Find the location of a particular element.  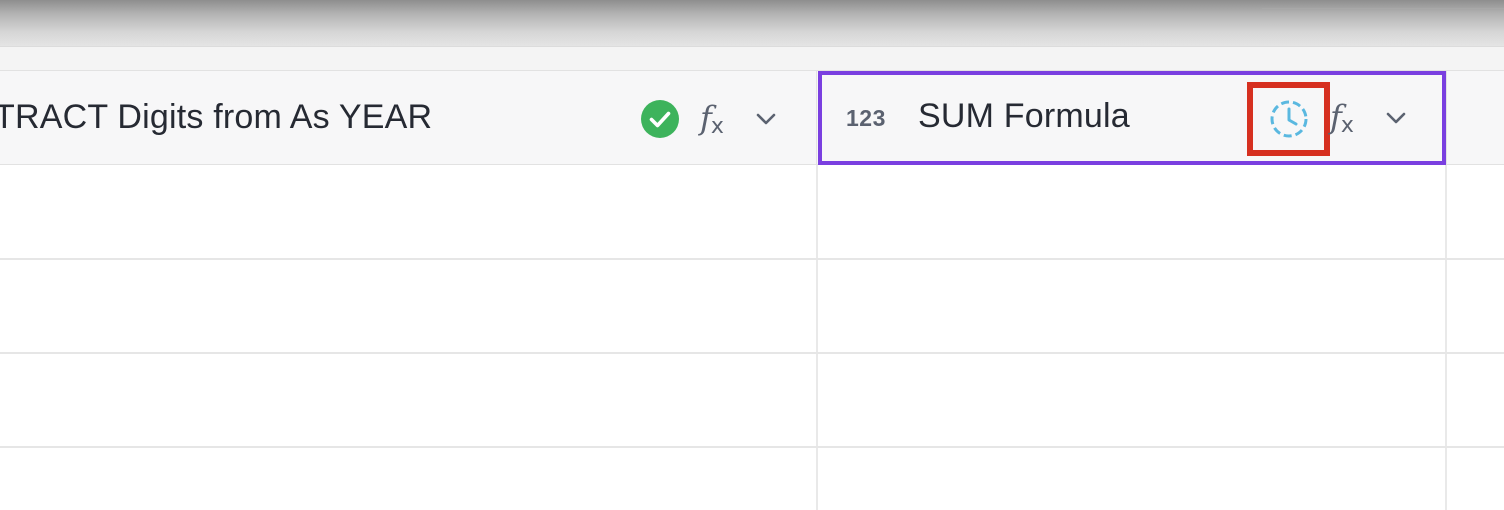

highlight-annotation-box is located at coordinates (1288, 119).